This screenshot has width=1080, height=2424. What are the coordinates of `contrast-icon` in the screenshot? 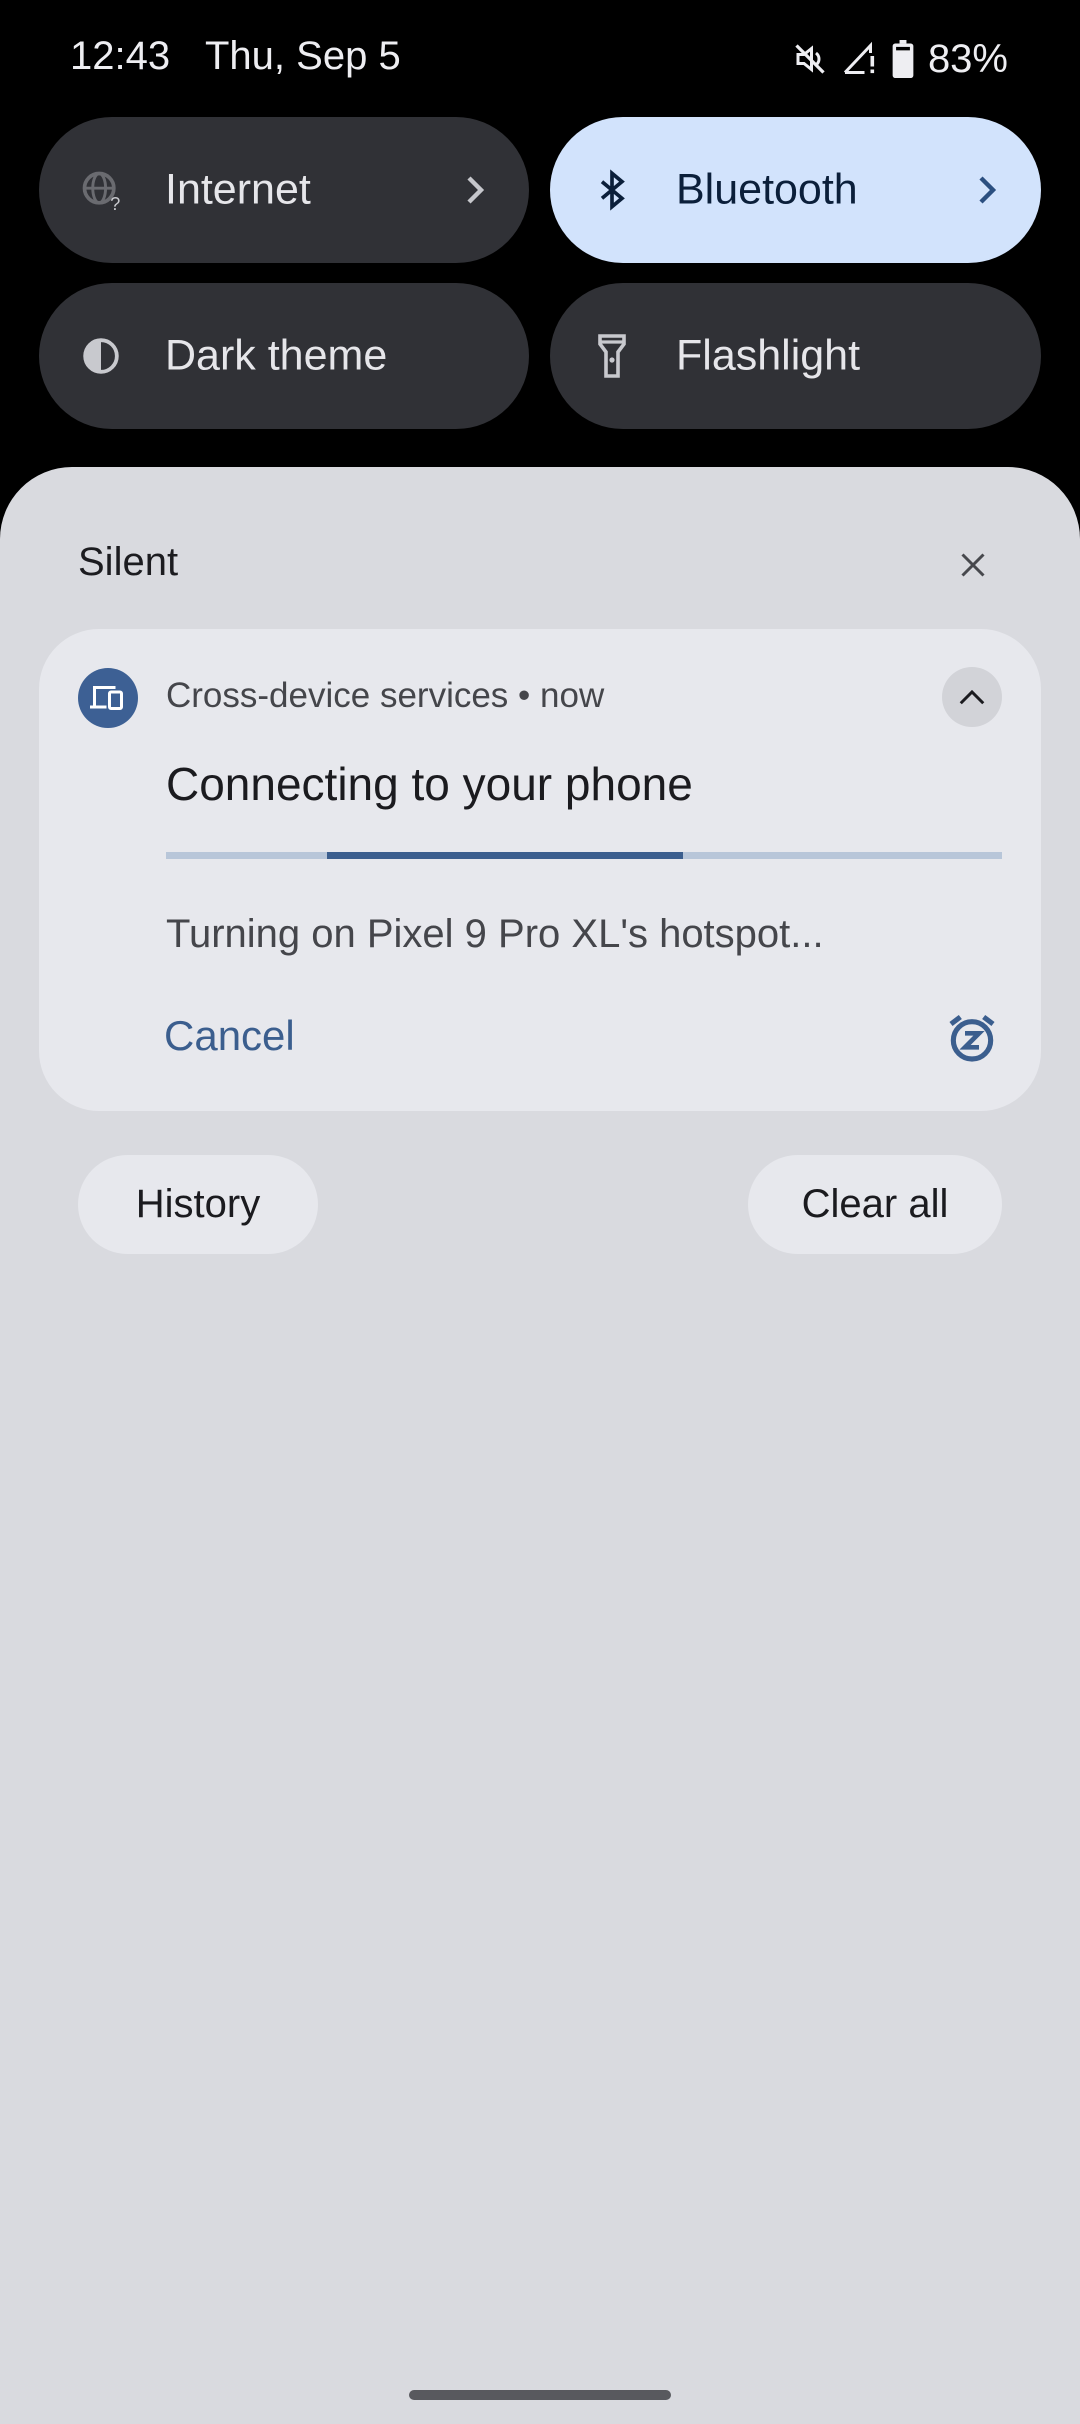 It's located at (101, 356).